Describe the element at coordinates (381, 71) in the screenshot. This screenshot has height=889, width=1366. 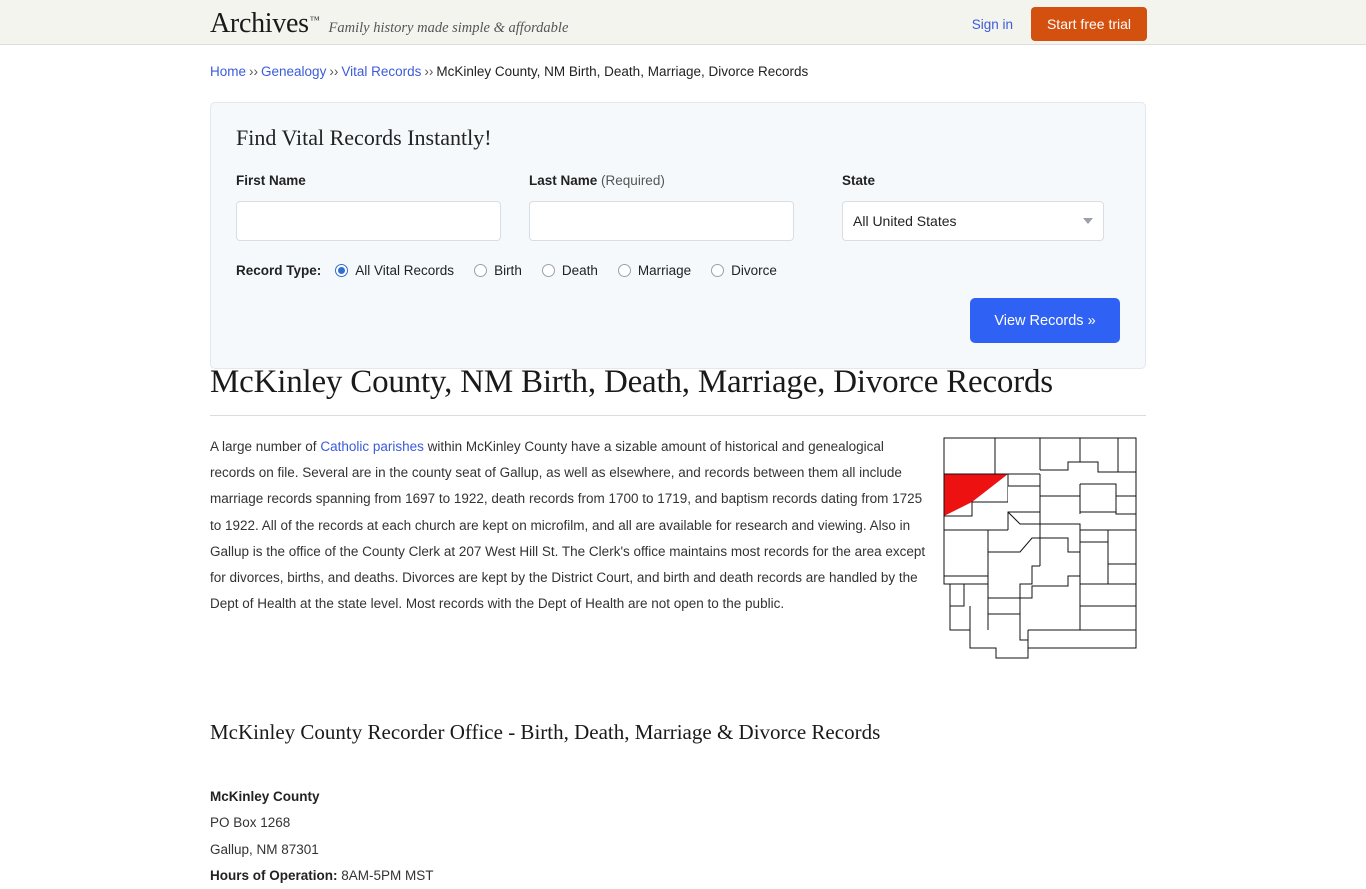
I see `breadcrumb-item-vital-records: Vital Records` at that location.